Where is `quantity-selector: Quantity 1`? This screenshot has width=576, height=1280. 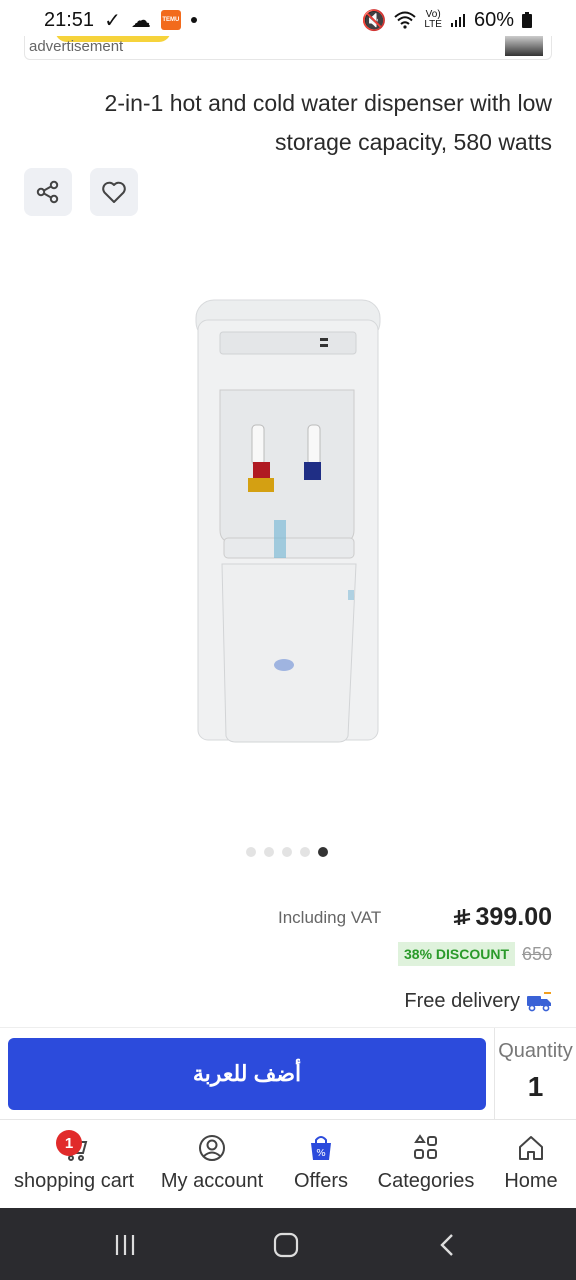
quantity-selector: Quantity 1 is located at coordinates (535, 1074).